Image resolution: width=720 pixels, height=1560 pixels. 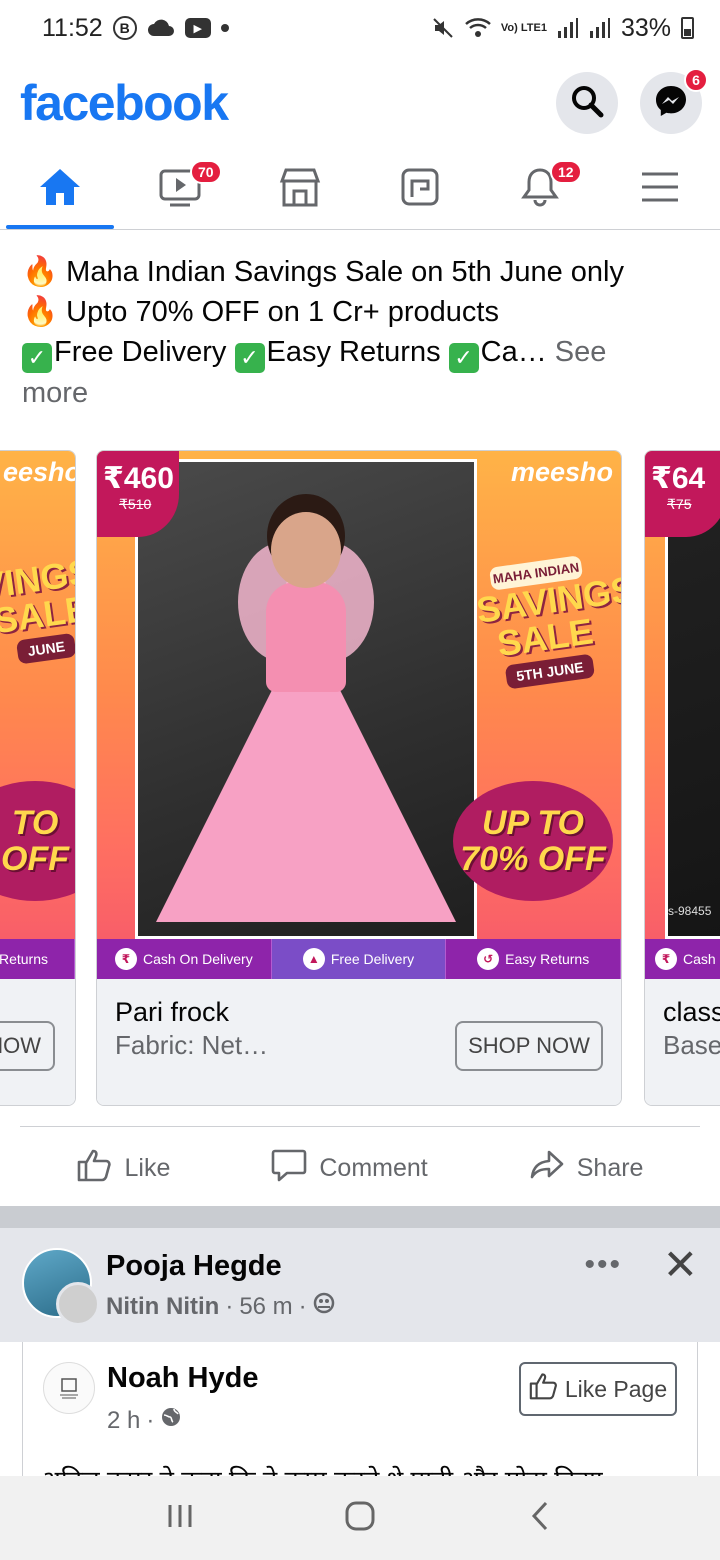 What do you see at coordinates (27, 1046) in the screenshot?
I see `shop-now-button: NOW` at bounding box center [27, 1046].